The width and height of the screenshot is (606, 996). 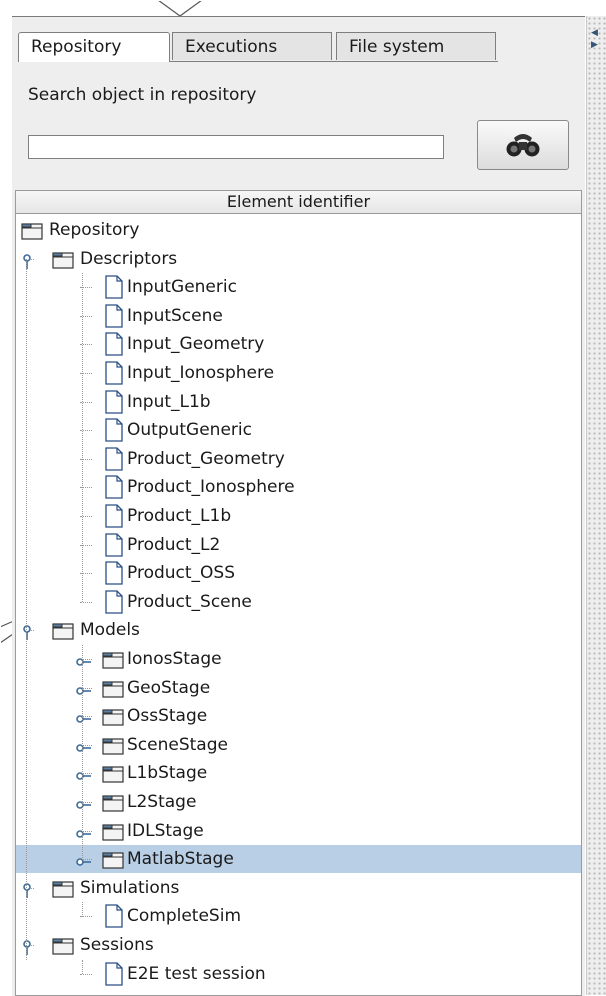 I want to click on tree-folder-node: OssStage, so click(x=298, y=716).